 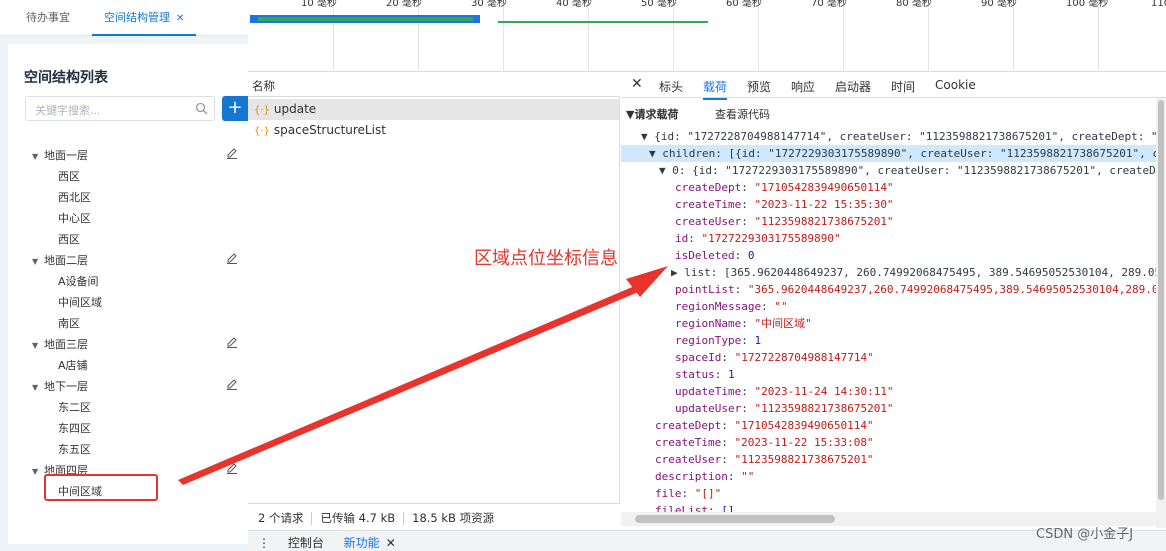 I want to click on tab-new-features: 新功能, so click(x=362, y=543).